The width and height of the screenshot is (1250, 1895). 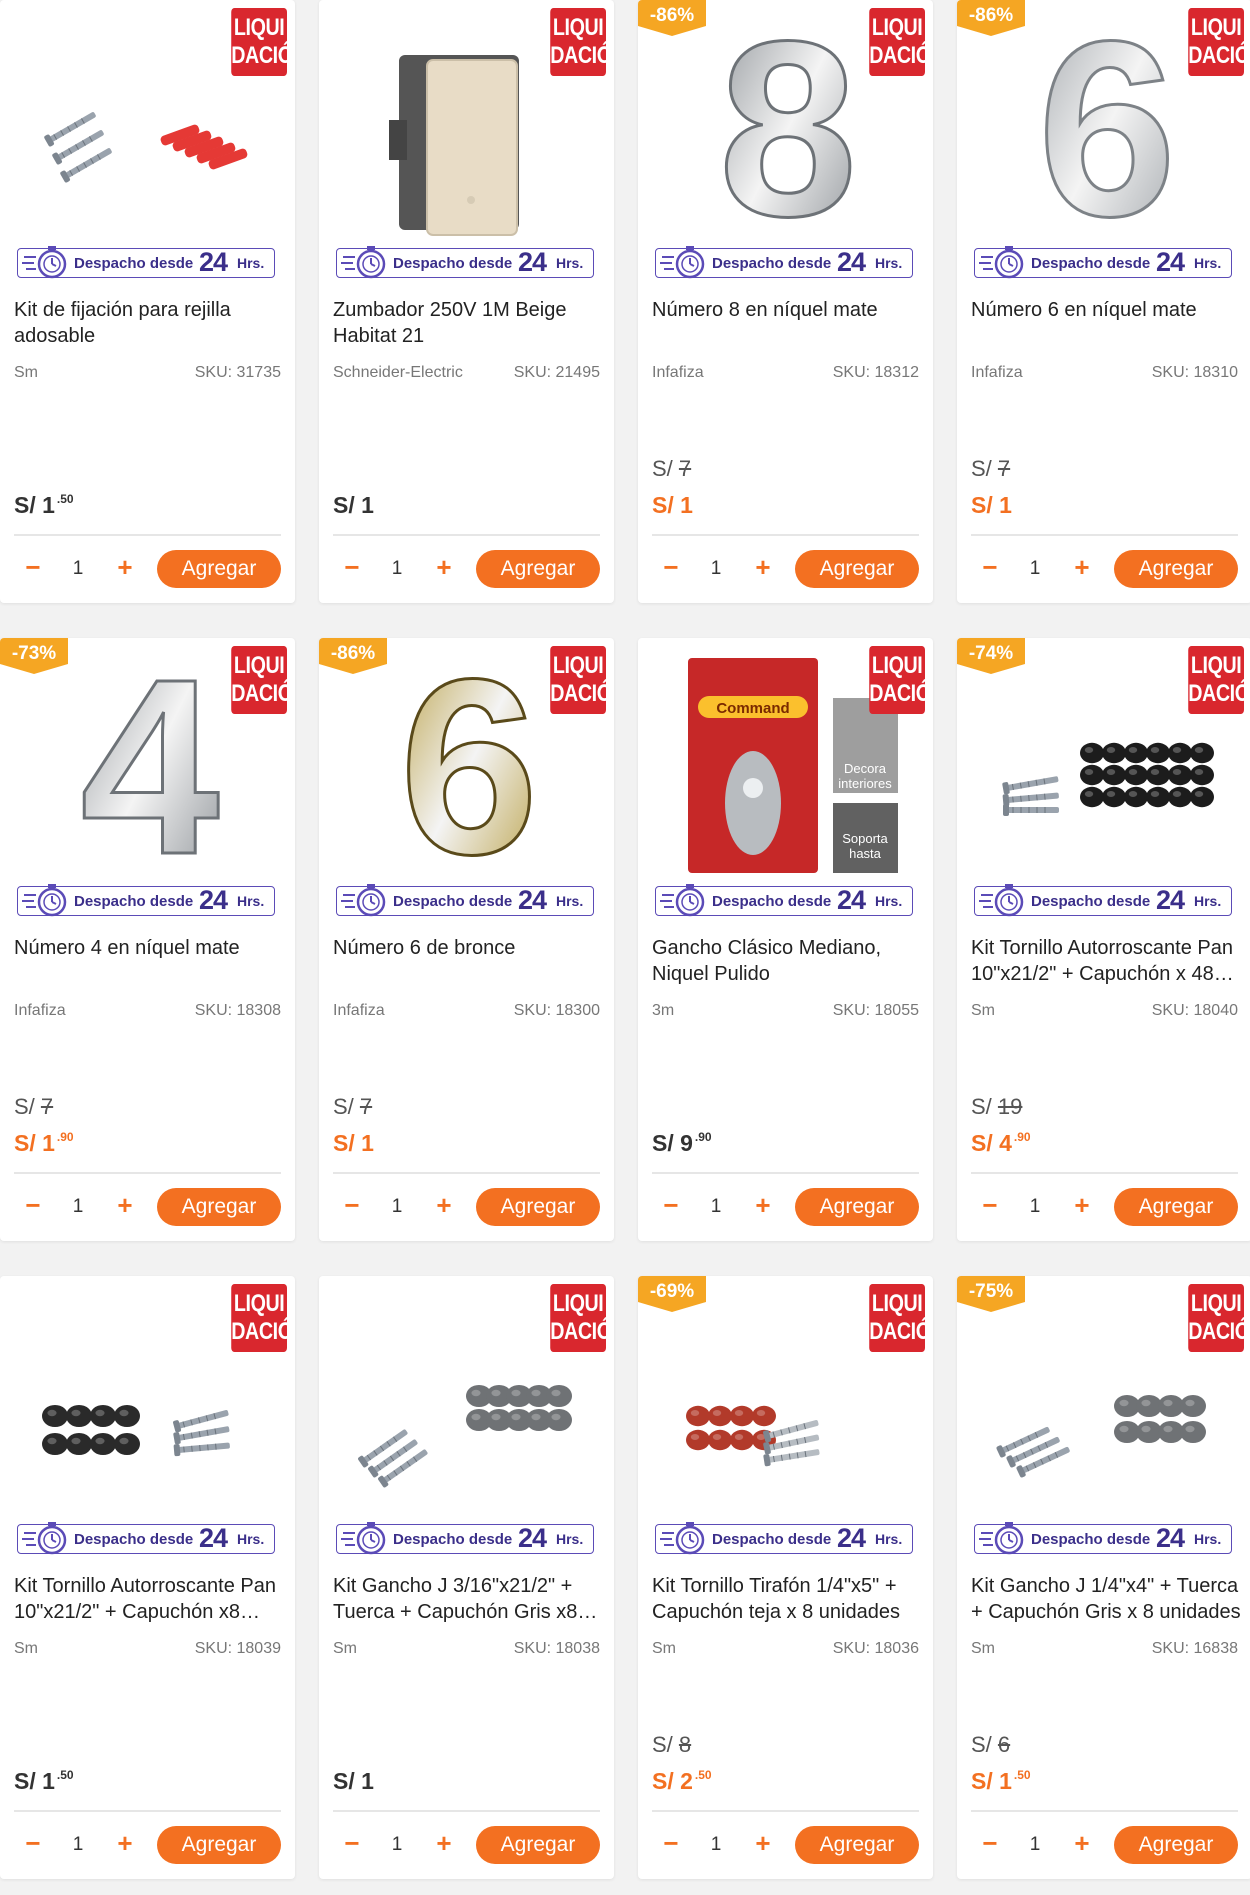 What do you see at coordinates (787, 310) in the screenshot?
I see `product-name: Número 8 en níquel mate` at bounding box center [787, 310].